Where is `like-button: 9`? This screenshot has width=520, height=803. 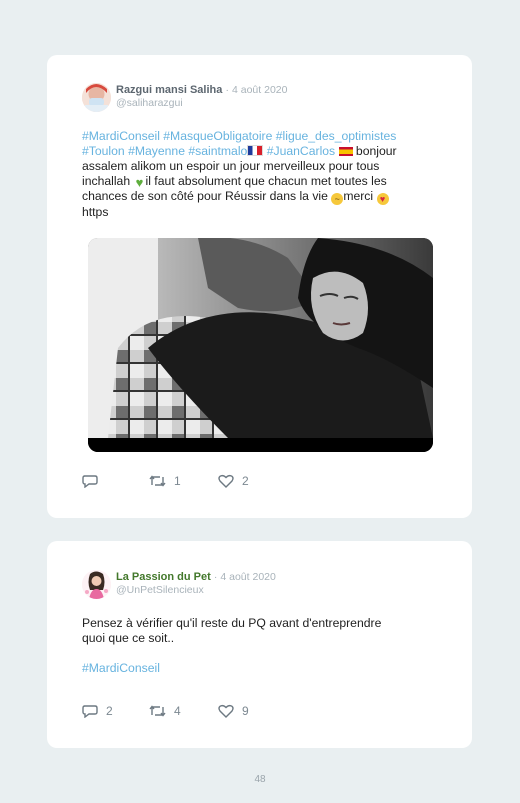 like-button: 9 is located at coordinates (233, 710).